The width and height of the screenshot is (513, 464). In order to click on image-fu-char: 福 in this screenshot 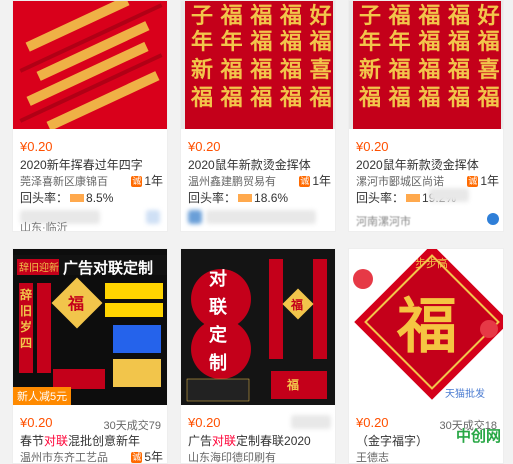, I will do `click(426, 327)`.